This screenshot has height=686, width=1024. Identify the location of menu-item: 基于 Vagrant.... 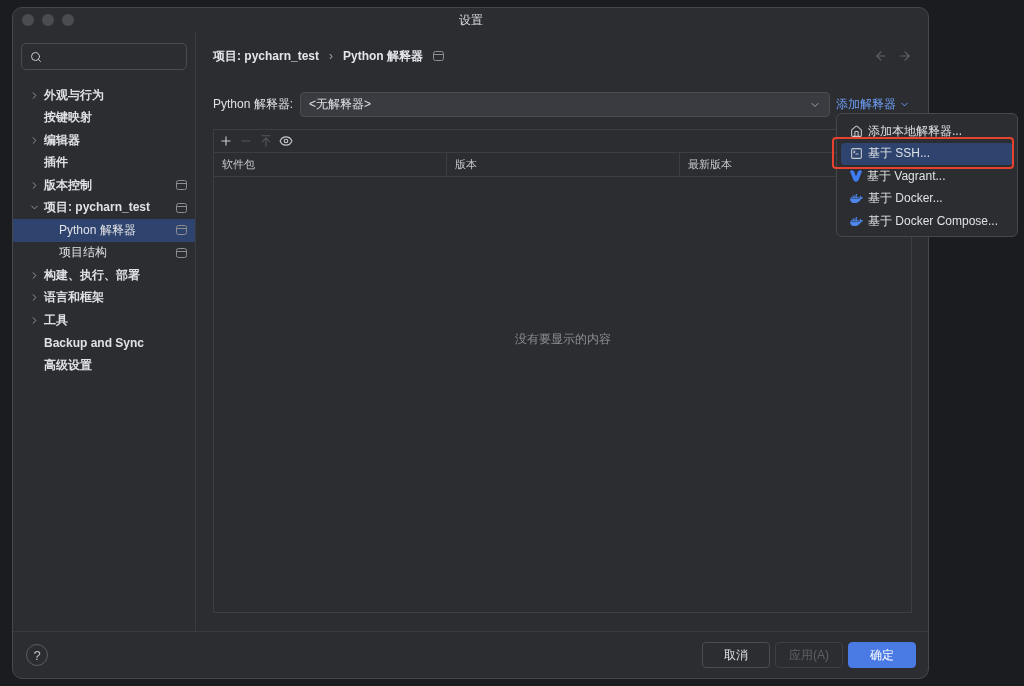
(927, 176).